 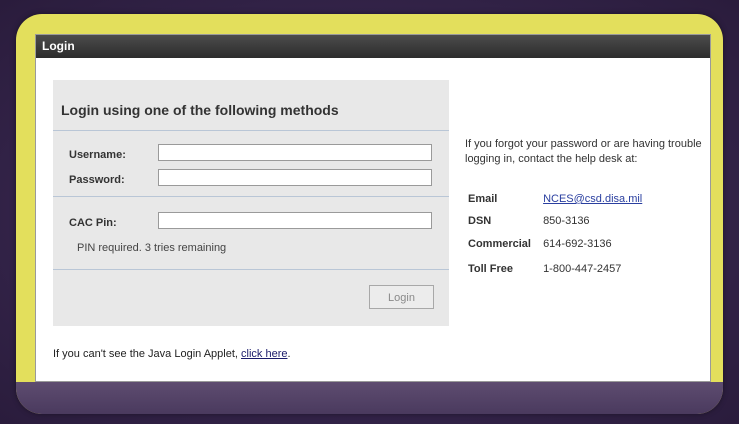 What do you see at coordinates (401, 297) in the screenshot?
I see `login-button: Login` at bounding box center [401, 297].